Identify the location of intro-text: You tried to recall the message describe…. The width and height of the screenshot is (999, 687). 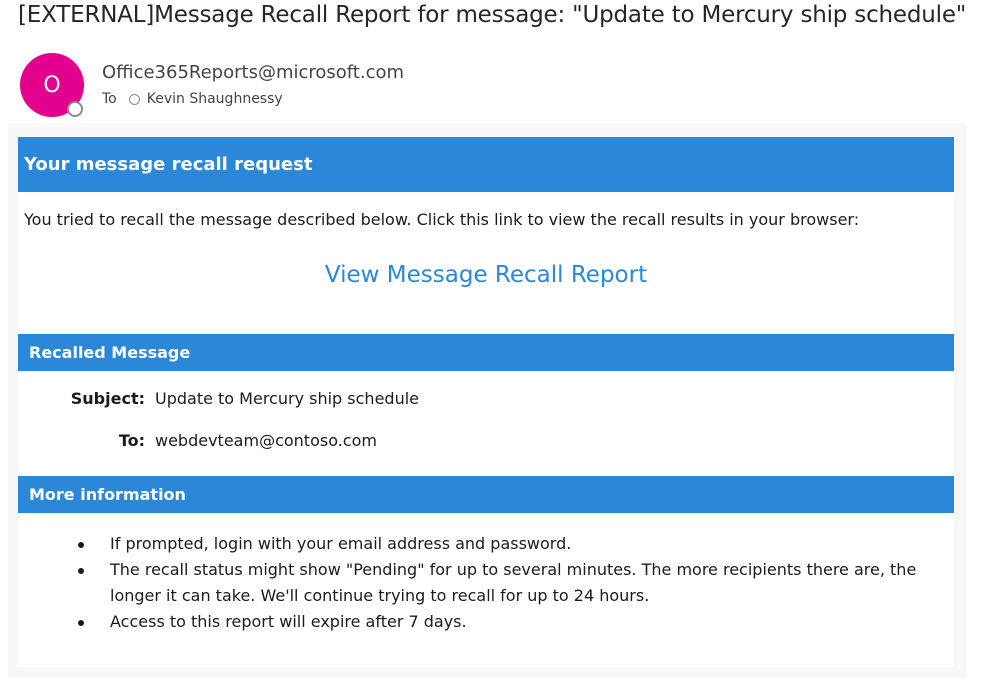
(442, 219).